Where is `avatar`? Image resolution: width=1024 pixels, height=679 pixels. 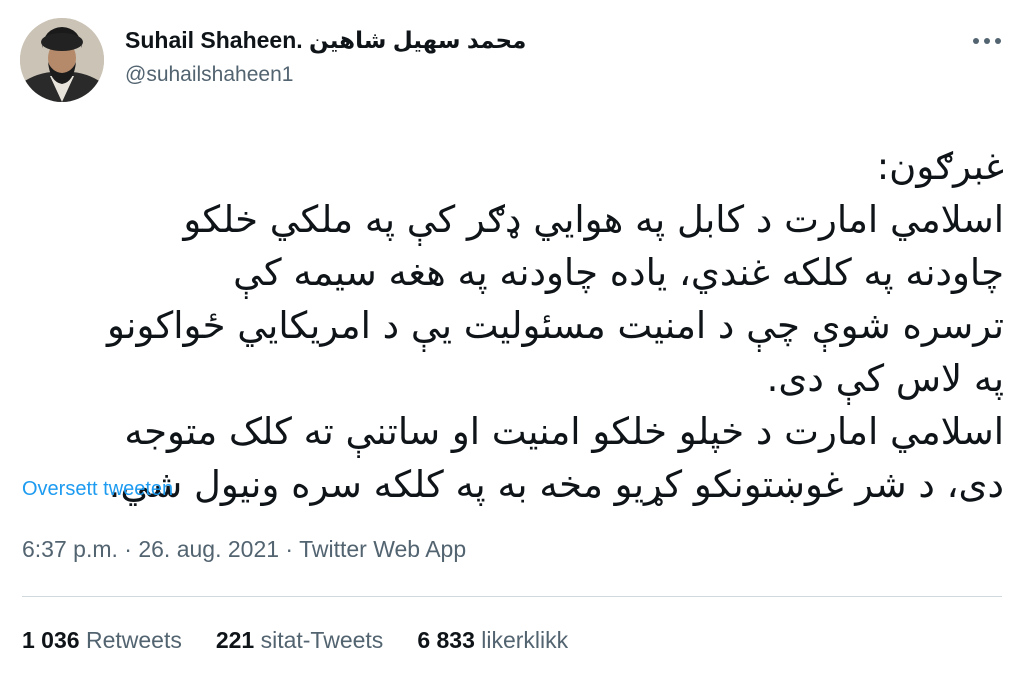 avatar is located at coordinates (62, 60).